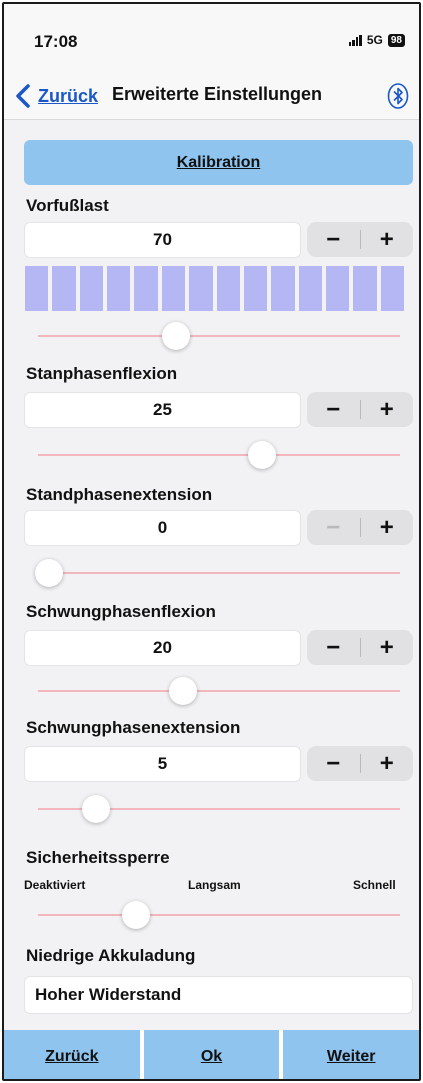  Describe the element at coordinates (162, 764) in the screenshot. I see `swing-extension-value: 5` at that location.